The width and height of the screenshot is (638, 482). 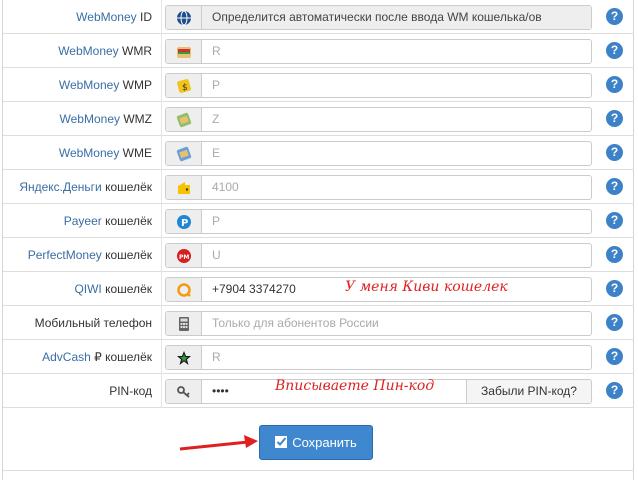 I want to click on input-group: PM U, so click(x=378, y=255).